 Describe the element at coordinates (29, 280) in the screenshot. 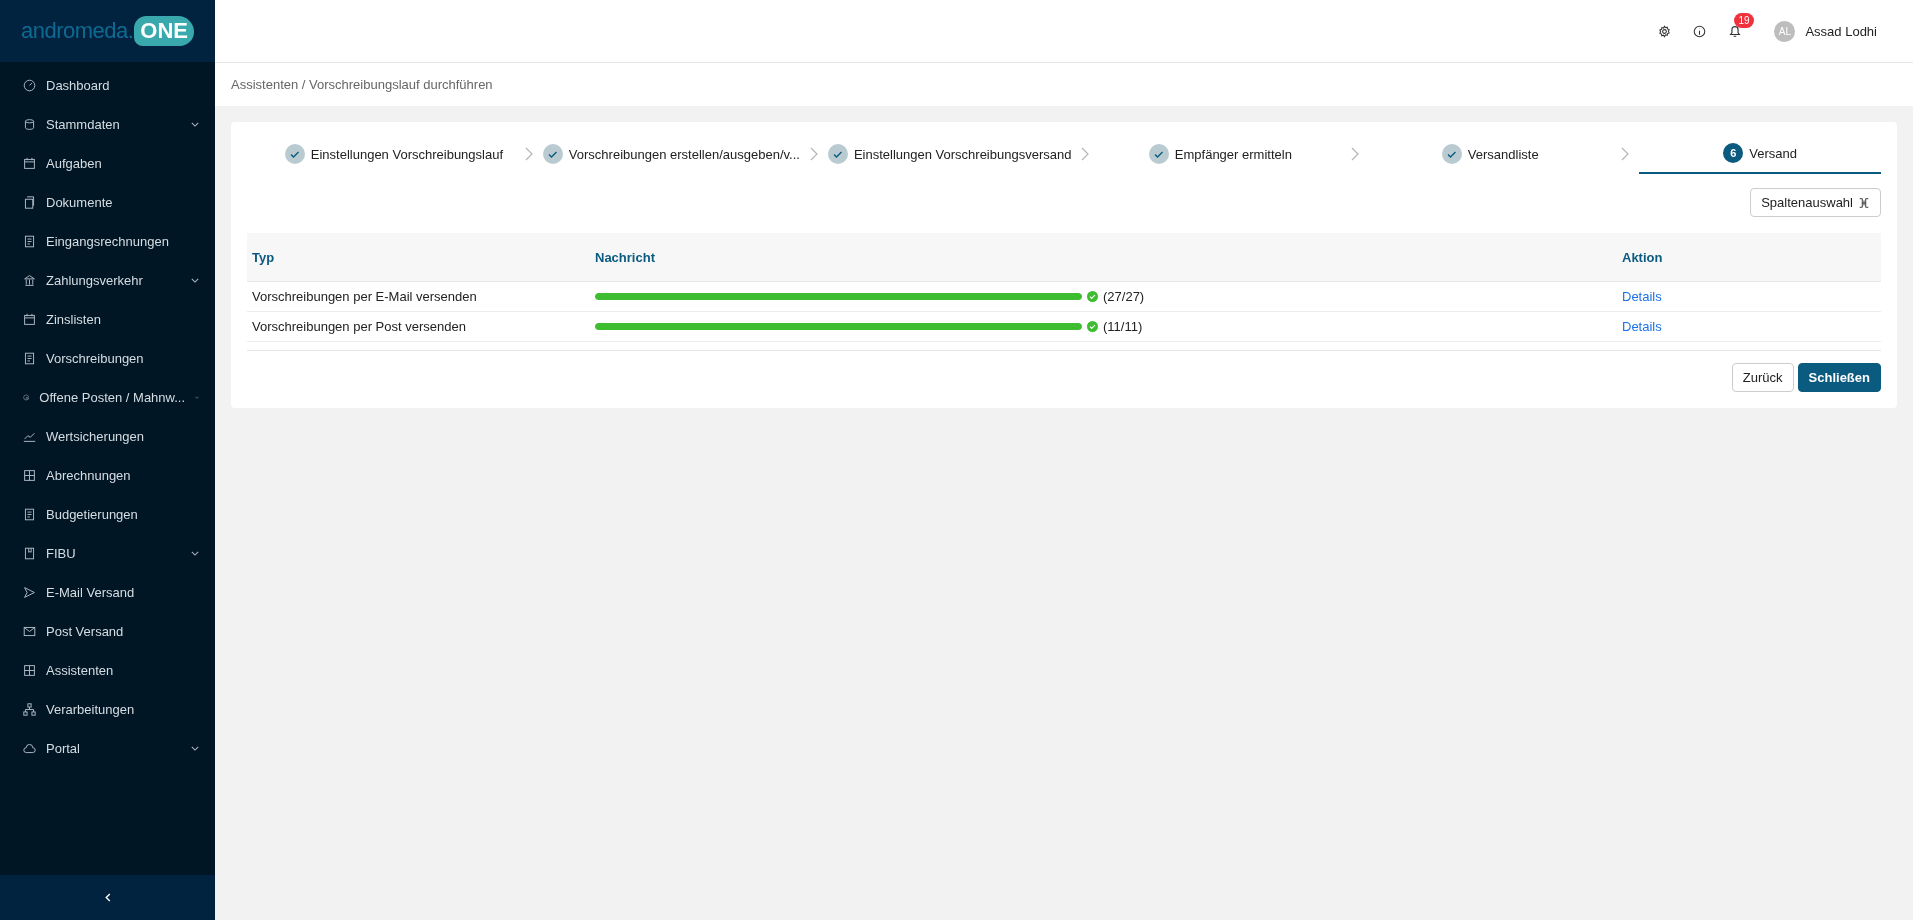

I see `bank-icon` at that location.